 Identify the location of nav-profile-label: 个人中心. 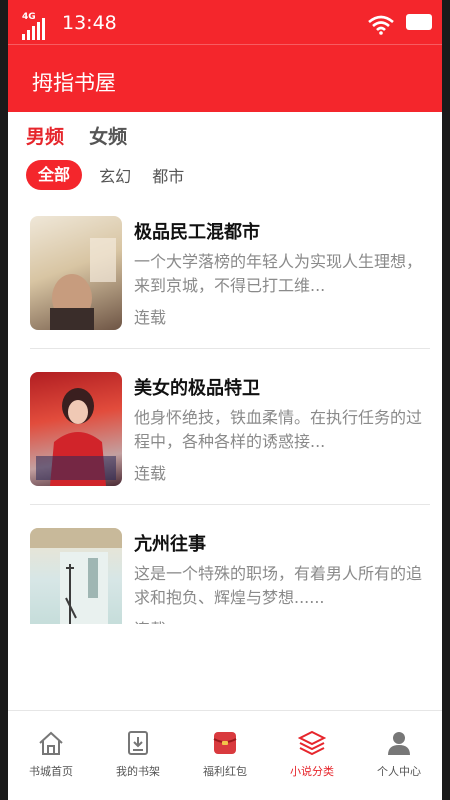
(399, 771).